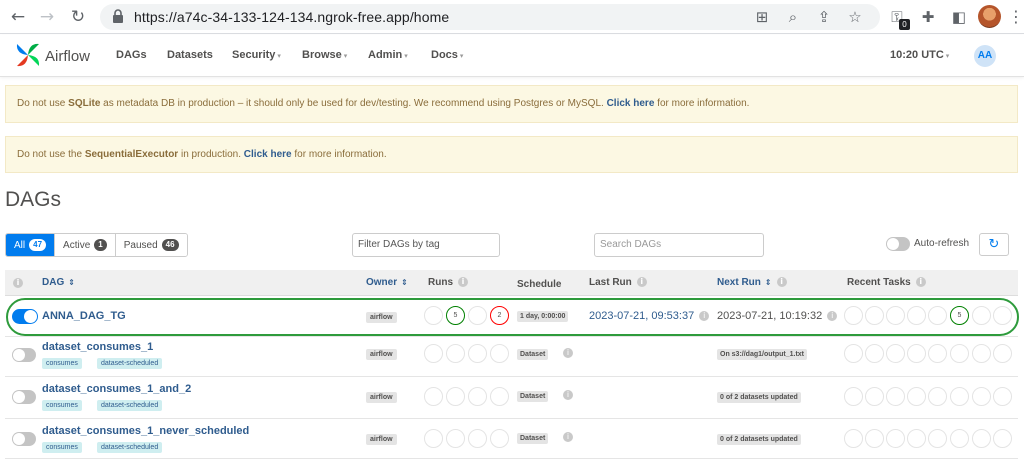  Describe the element at coordinates (18, 17) in the screenshot. I see `back-arrow-icon: ←` at that location.